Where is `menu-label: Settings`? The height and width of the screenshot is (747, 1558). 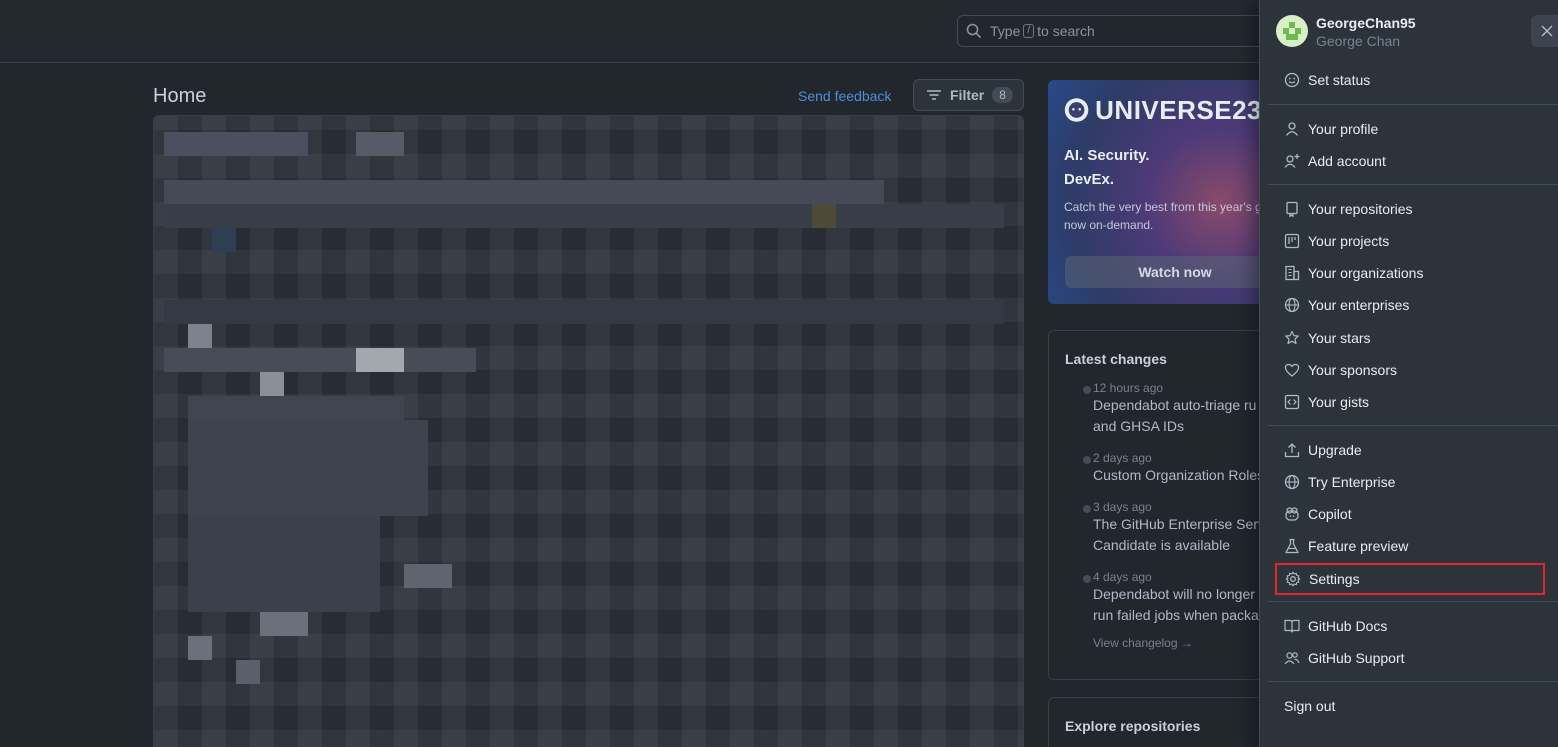 menu-label: Settings is located at coordinates (1334, 579).